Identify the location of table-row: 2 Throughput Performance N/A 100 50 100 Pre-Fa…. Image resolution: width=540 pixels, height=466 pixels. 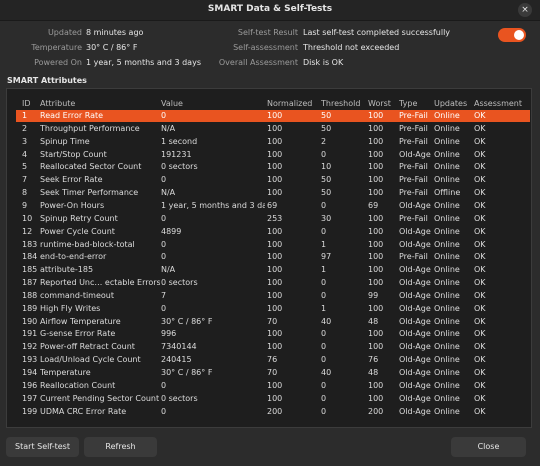
(273, 129).